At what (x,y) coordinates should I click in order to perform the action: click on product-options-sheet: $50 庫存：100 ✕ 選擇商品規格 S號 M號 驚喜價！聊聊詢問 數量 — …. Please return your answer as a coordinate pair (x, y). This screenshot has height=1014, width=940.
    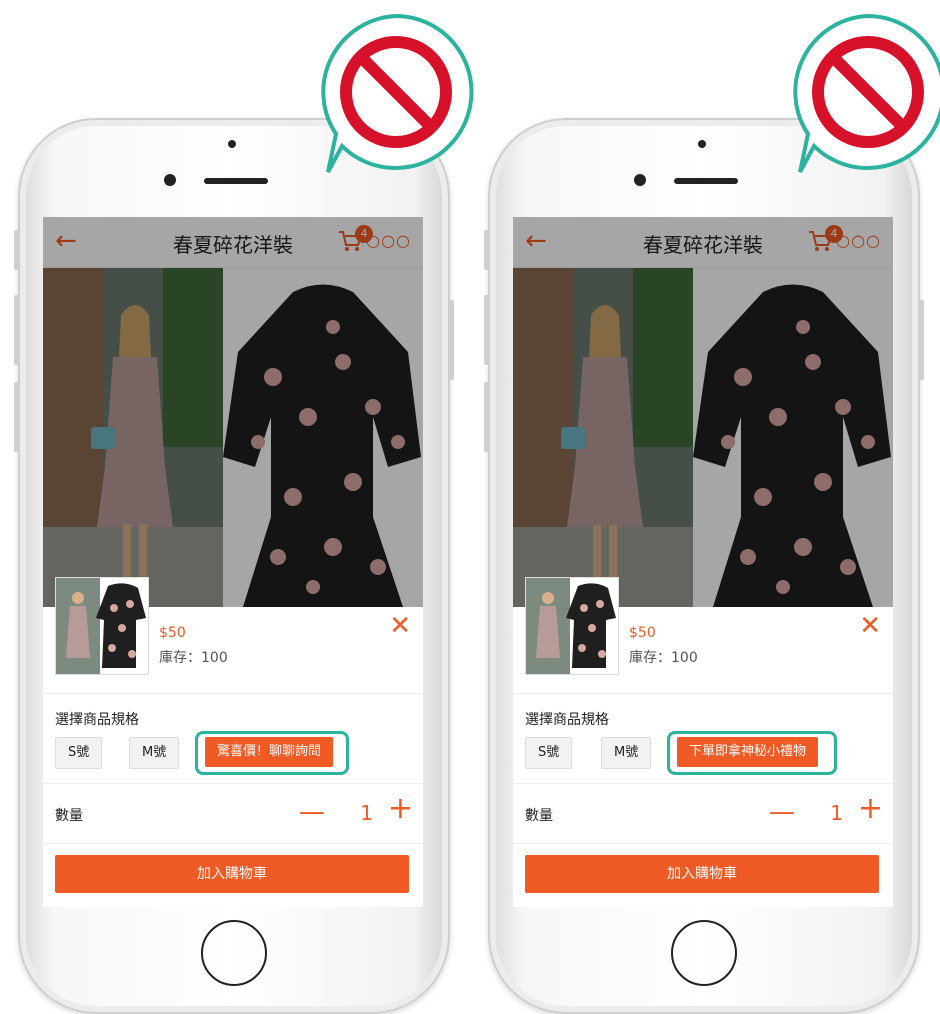
    Looking at the image, I should click on (233, 742).